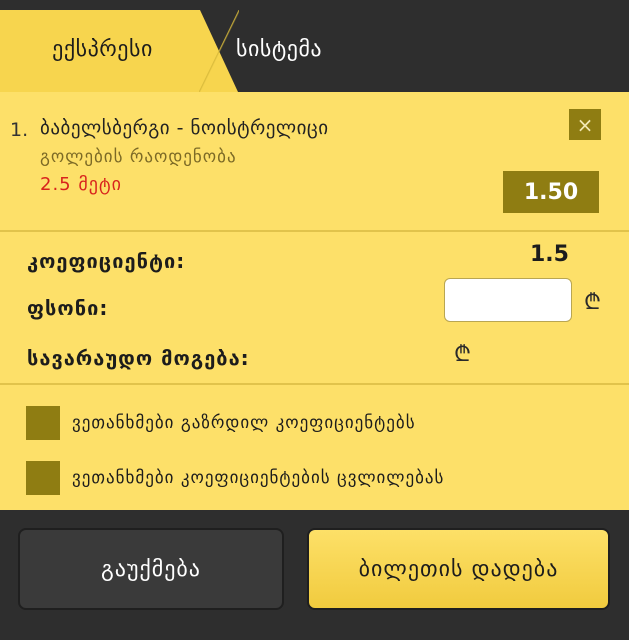  I want to click on bet-match-name: ბაბელსბერგი - ნოისტრელიცი, so click(184, 128).